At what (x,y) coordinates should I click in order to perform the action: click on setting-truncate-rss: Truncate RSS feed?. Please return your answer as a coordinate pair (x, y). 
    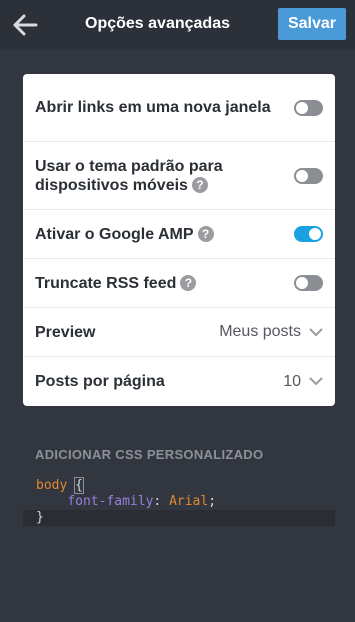
    Looking at the image, I should click on (179, 283).